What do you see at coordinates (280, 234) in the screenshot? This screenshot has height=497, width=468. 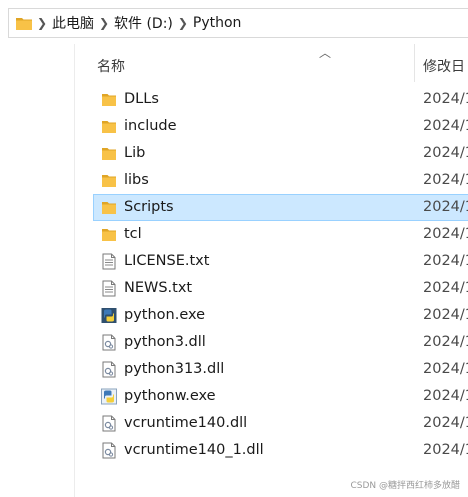 I see `file-row: tcl 2024/1` at bounding box center [280, 234].